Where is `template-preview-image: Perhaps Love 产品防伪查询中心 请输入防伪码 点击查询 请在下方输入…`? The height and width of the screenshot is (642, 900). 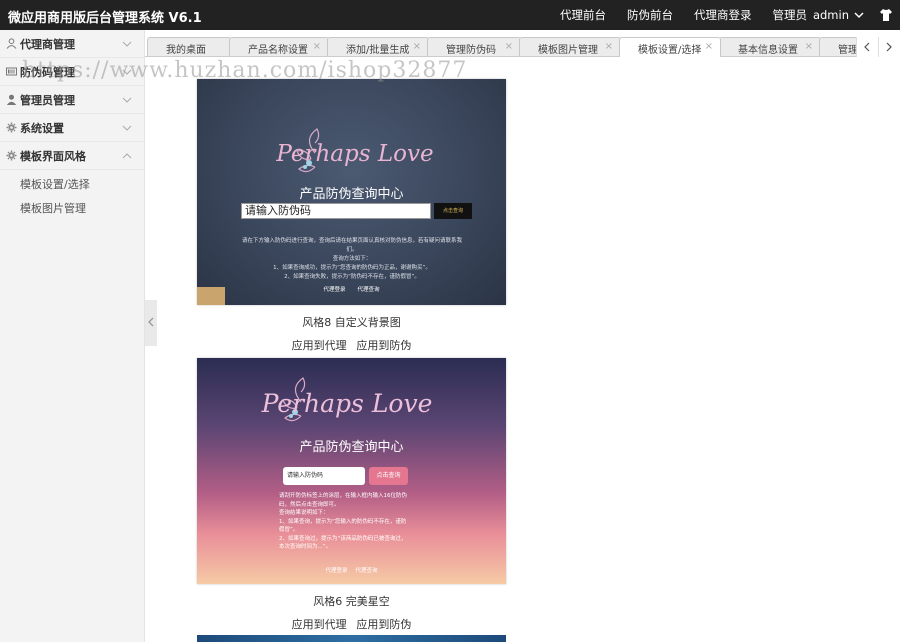 template-preview-image: Perhaps Love 产品防伪查询中心 请输入防伪码 点击查询 请在下方输入… is located at coordinates (351, 192).